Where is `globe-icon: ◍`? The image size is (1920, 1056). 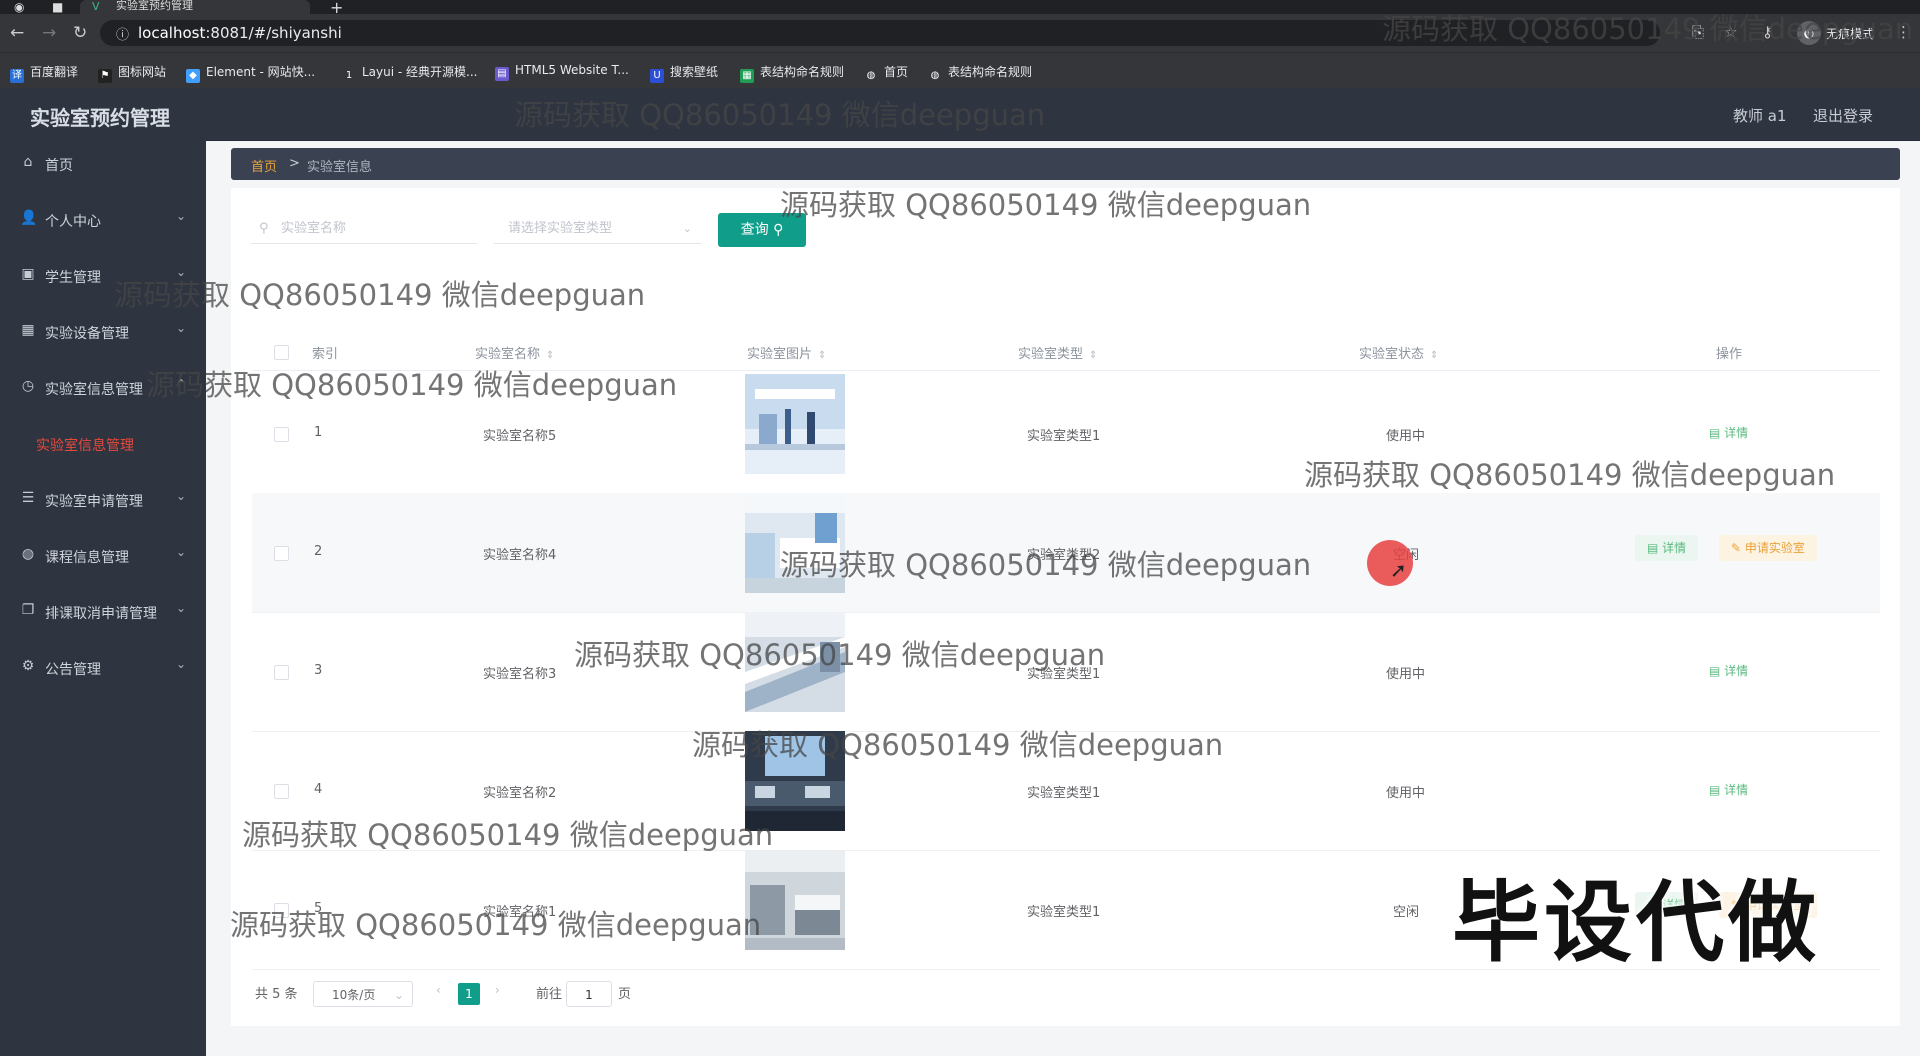
globe-icon: ◍ is located at coordinates (28, 554).